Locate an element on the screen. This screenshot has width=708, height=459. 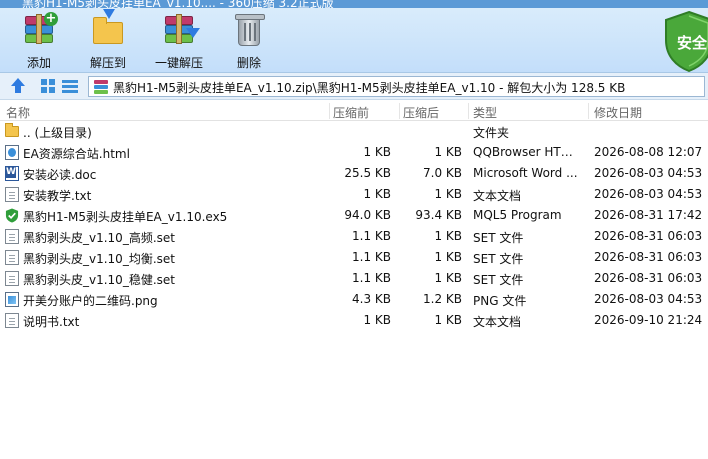
file-modified: 2026-08-08 12:07 is located at coordinates (648, 152).